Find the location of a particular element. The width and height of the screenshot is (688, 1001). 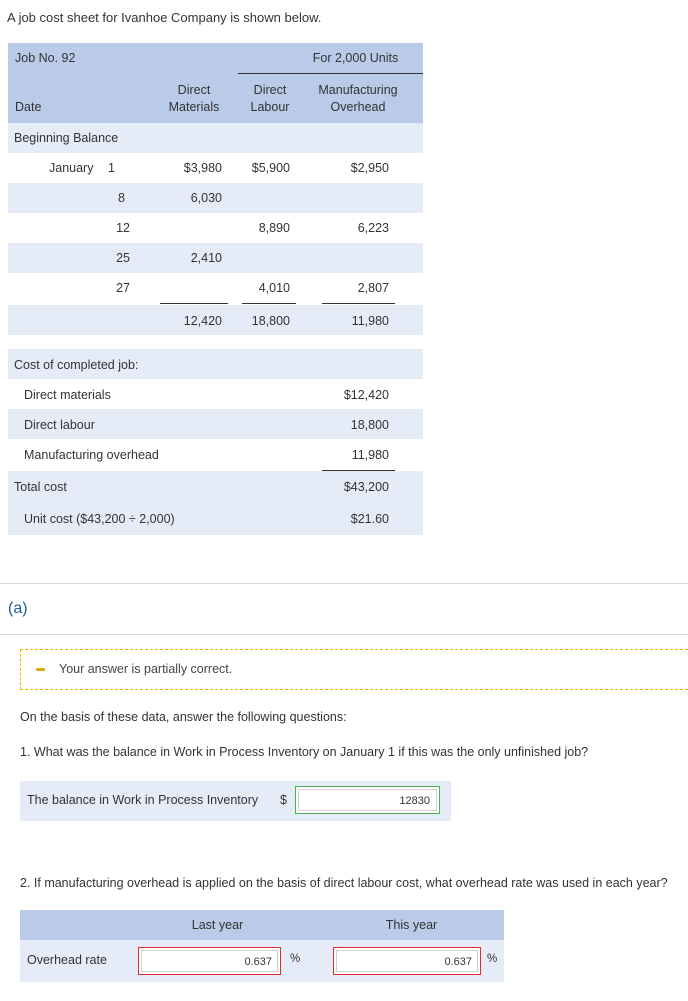

dl-total: 18,800 is located at coordinates (270, 321).